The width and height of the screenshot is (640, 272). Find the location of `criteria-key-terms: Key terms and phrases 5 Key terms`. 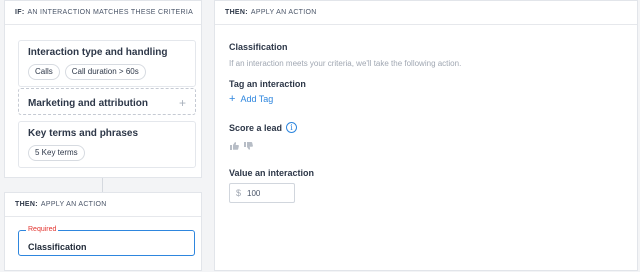

criteria-key-terms: Key terms and phrases 5 Key terms is located at coordinates (107, 144).